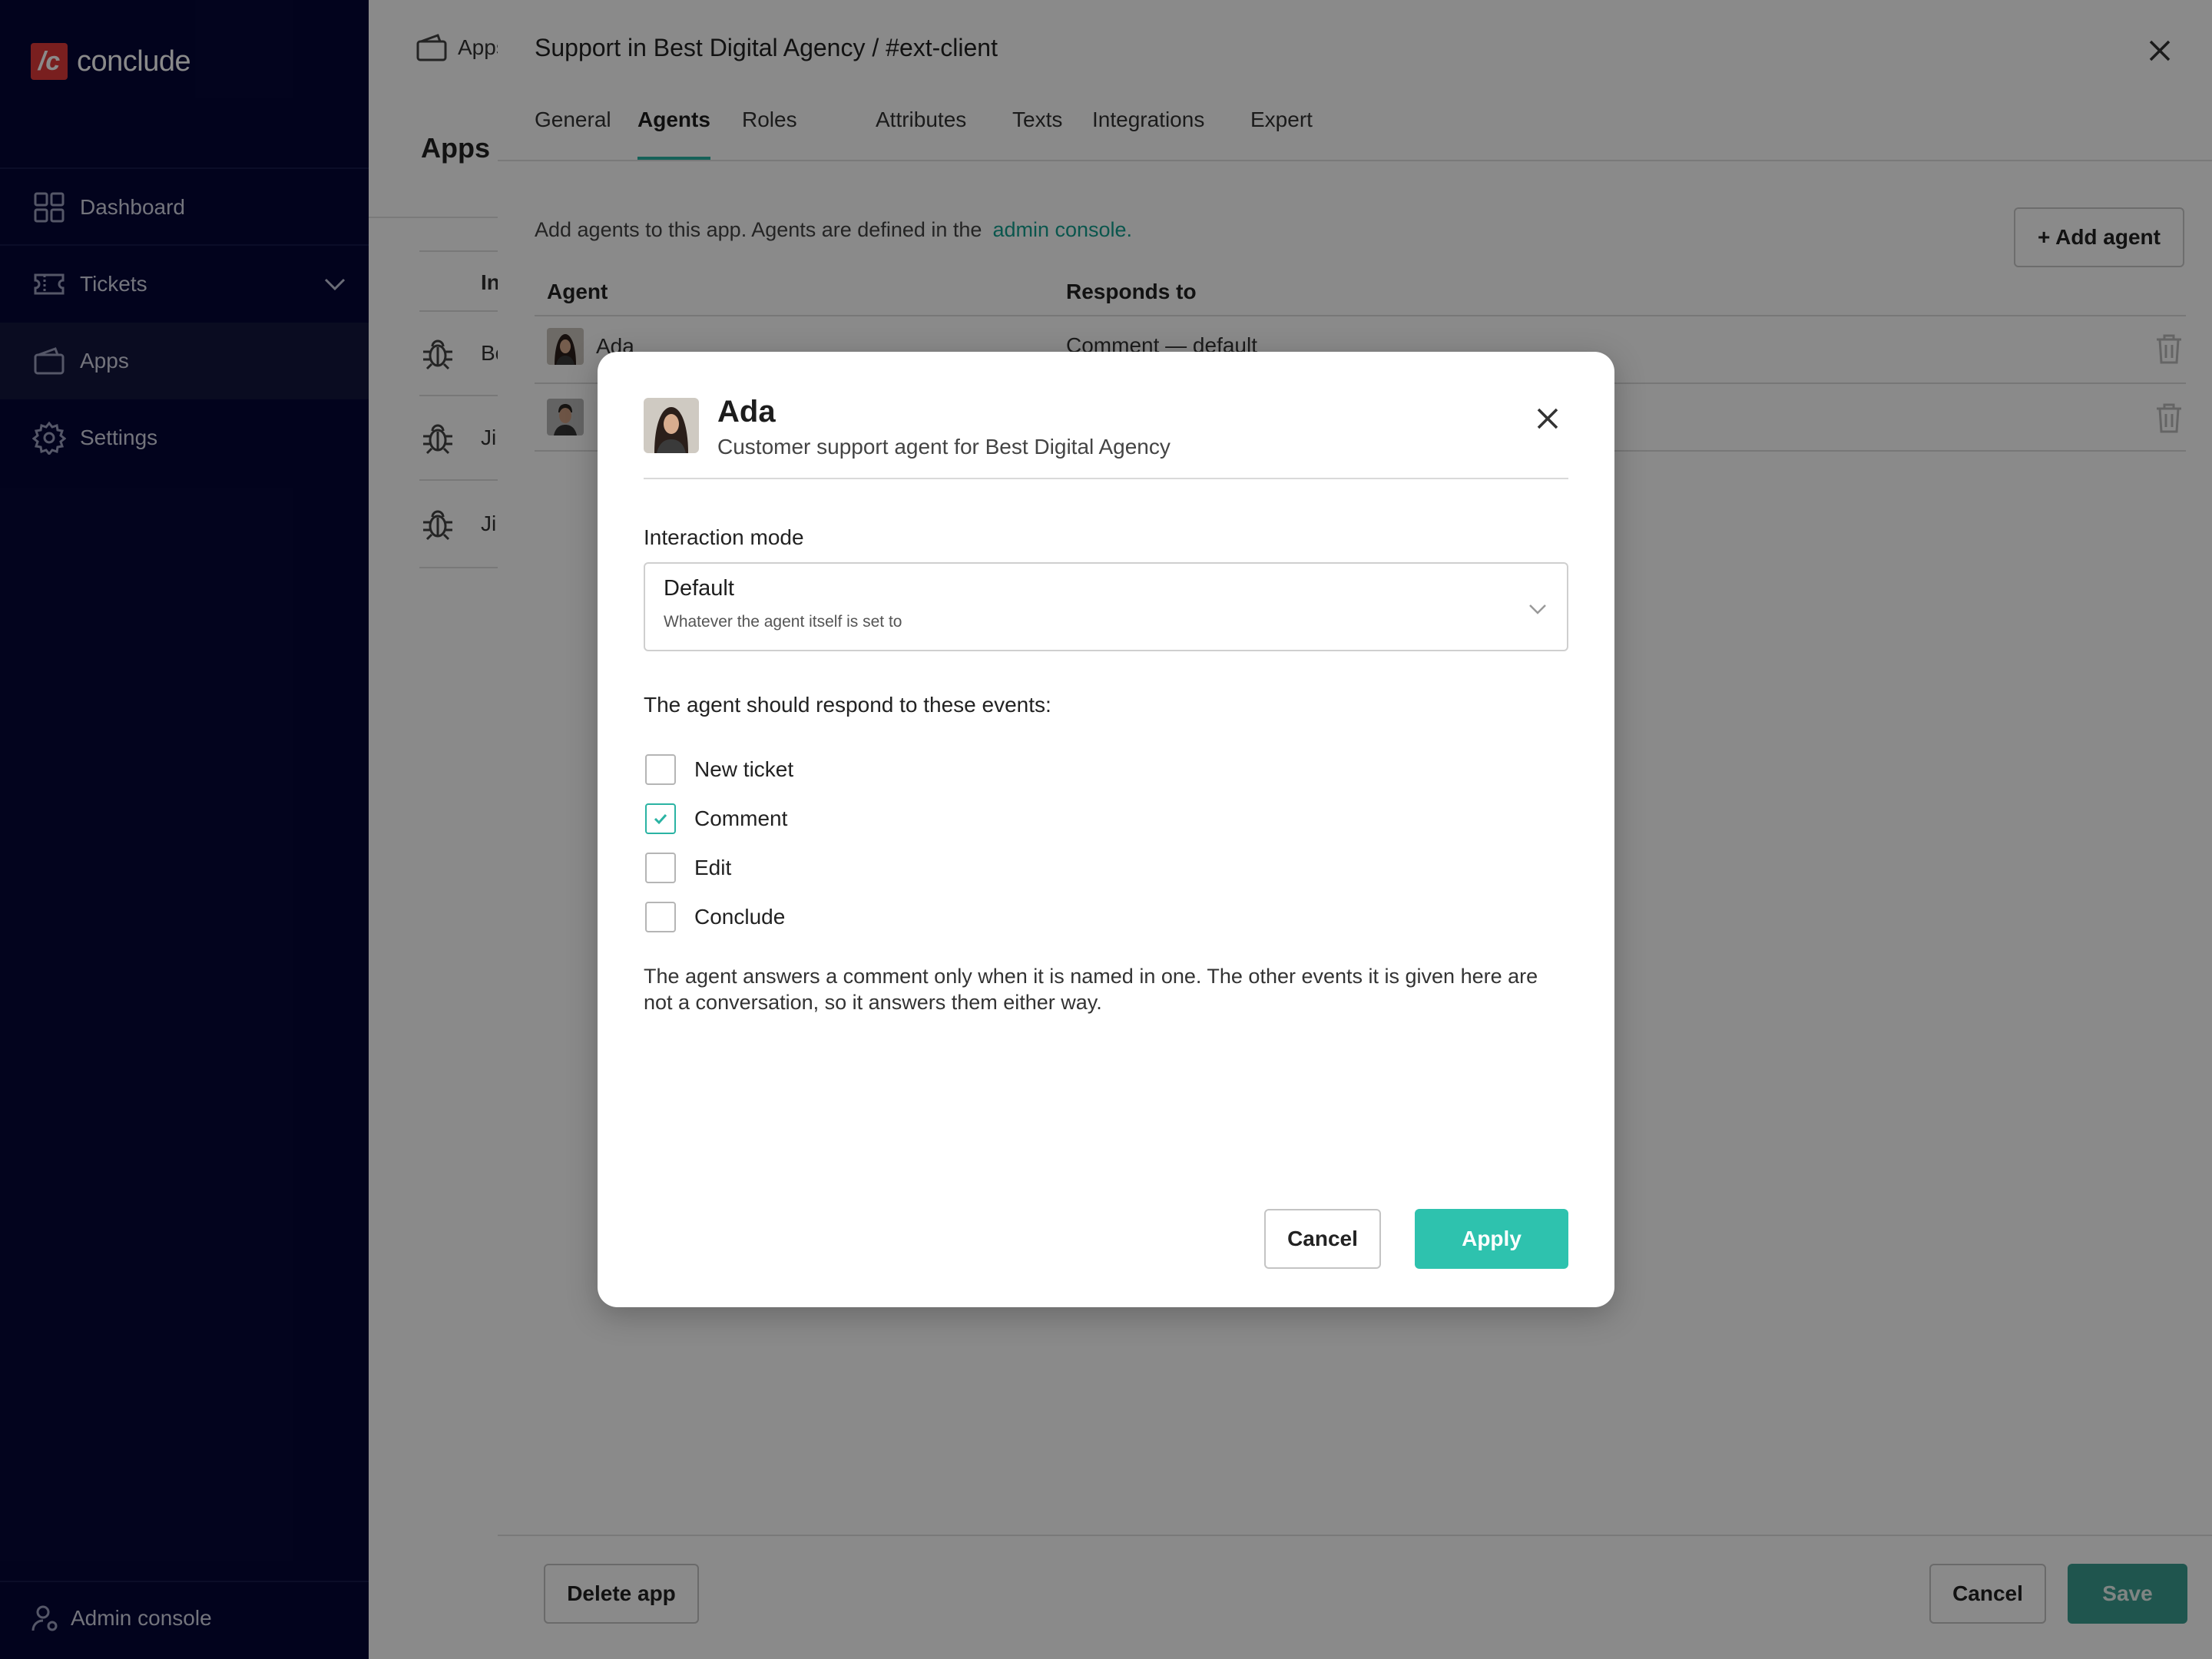  I want to click on checkbox-label: Conclude, so click(739, 917).